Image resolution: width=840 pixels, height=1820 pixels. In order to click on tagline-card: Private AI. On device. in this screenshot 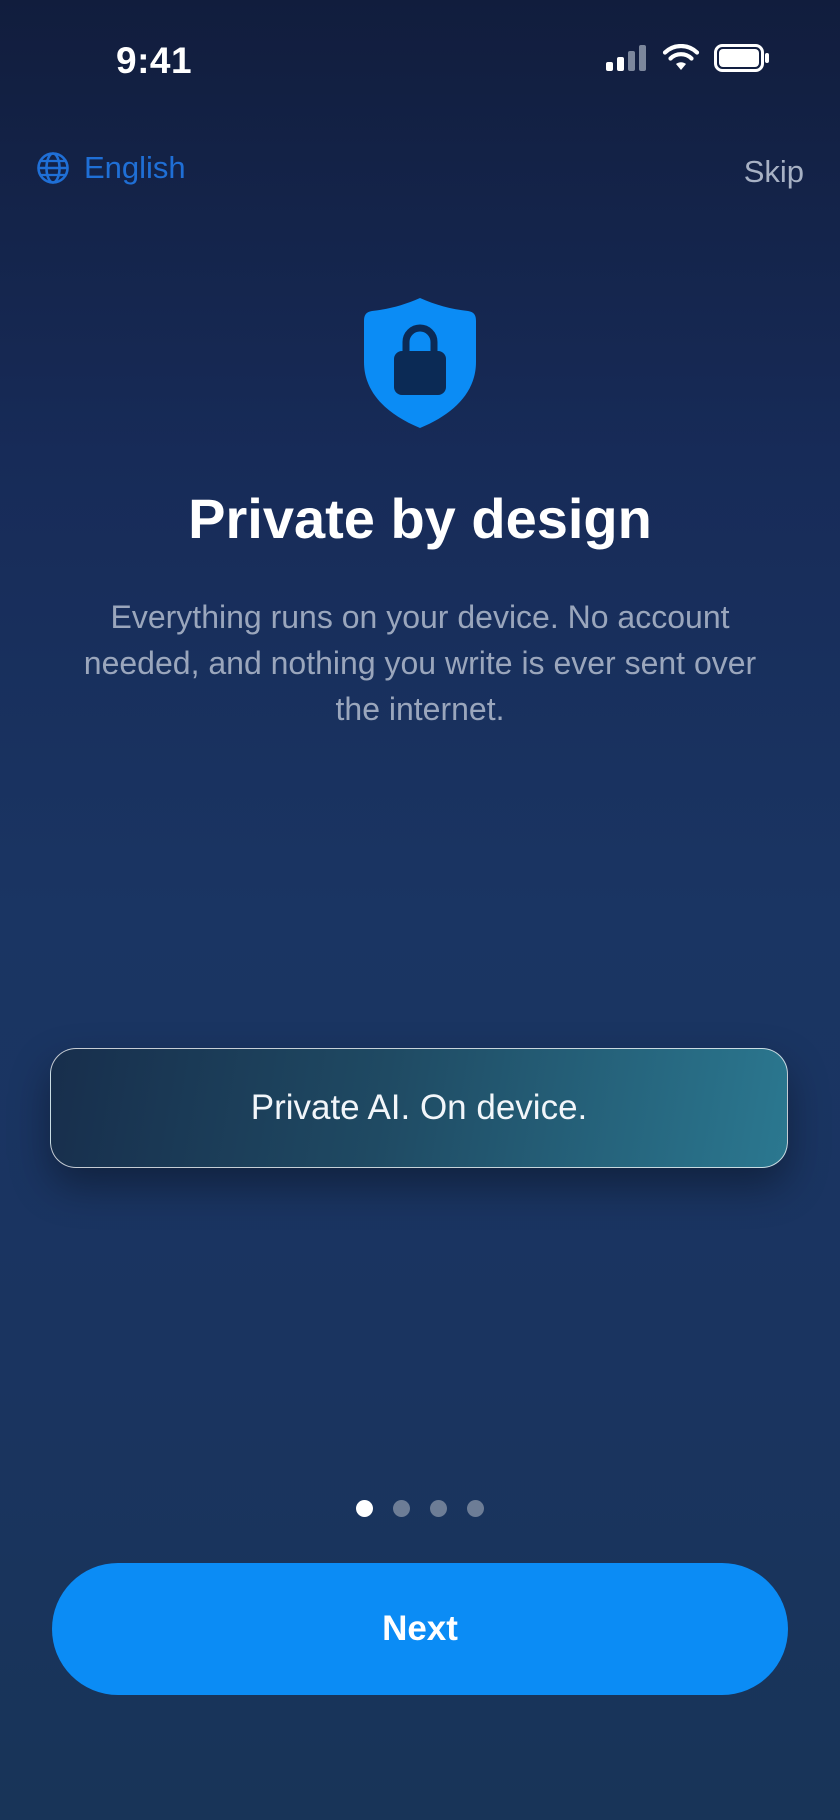, I will do `click(419, 1108)`.